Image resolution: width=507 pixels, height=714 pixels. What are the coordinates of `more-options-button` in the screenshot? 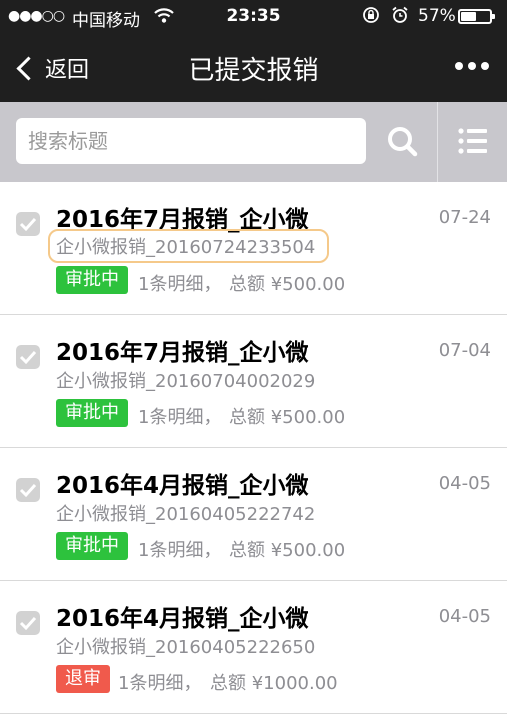 It's located at (472, 66).